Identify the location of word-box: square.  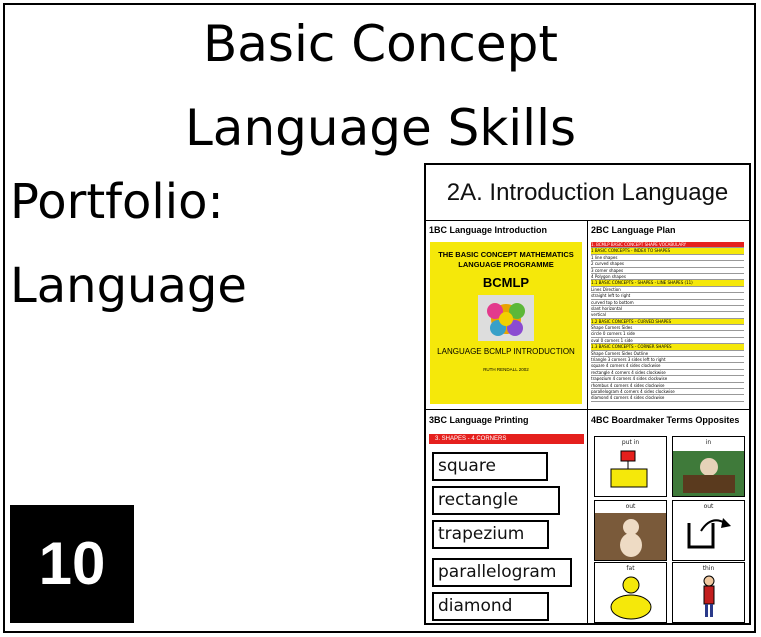
(490, 466).